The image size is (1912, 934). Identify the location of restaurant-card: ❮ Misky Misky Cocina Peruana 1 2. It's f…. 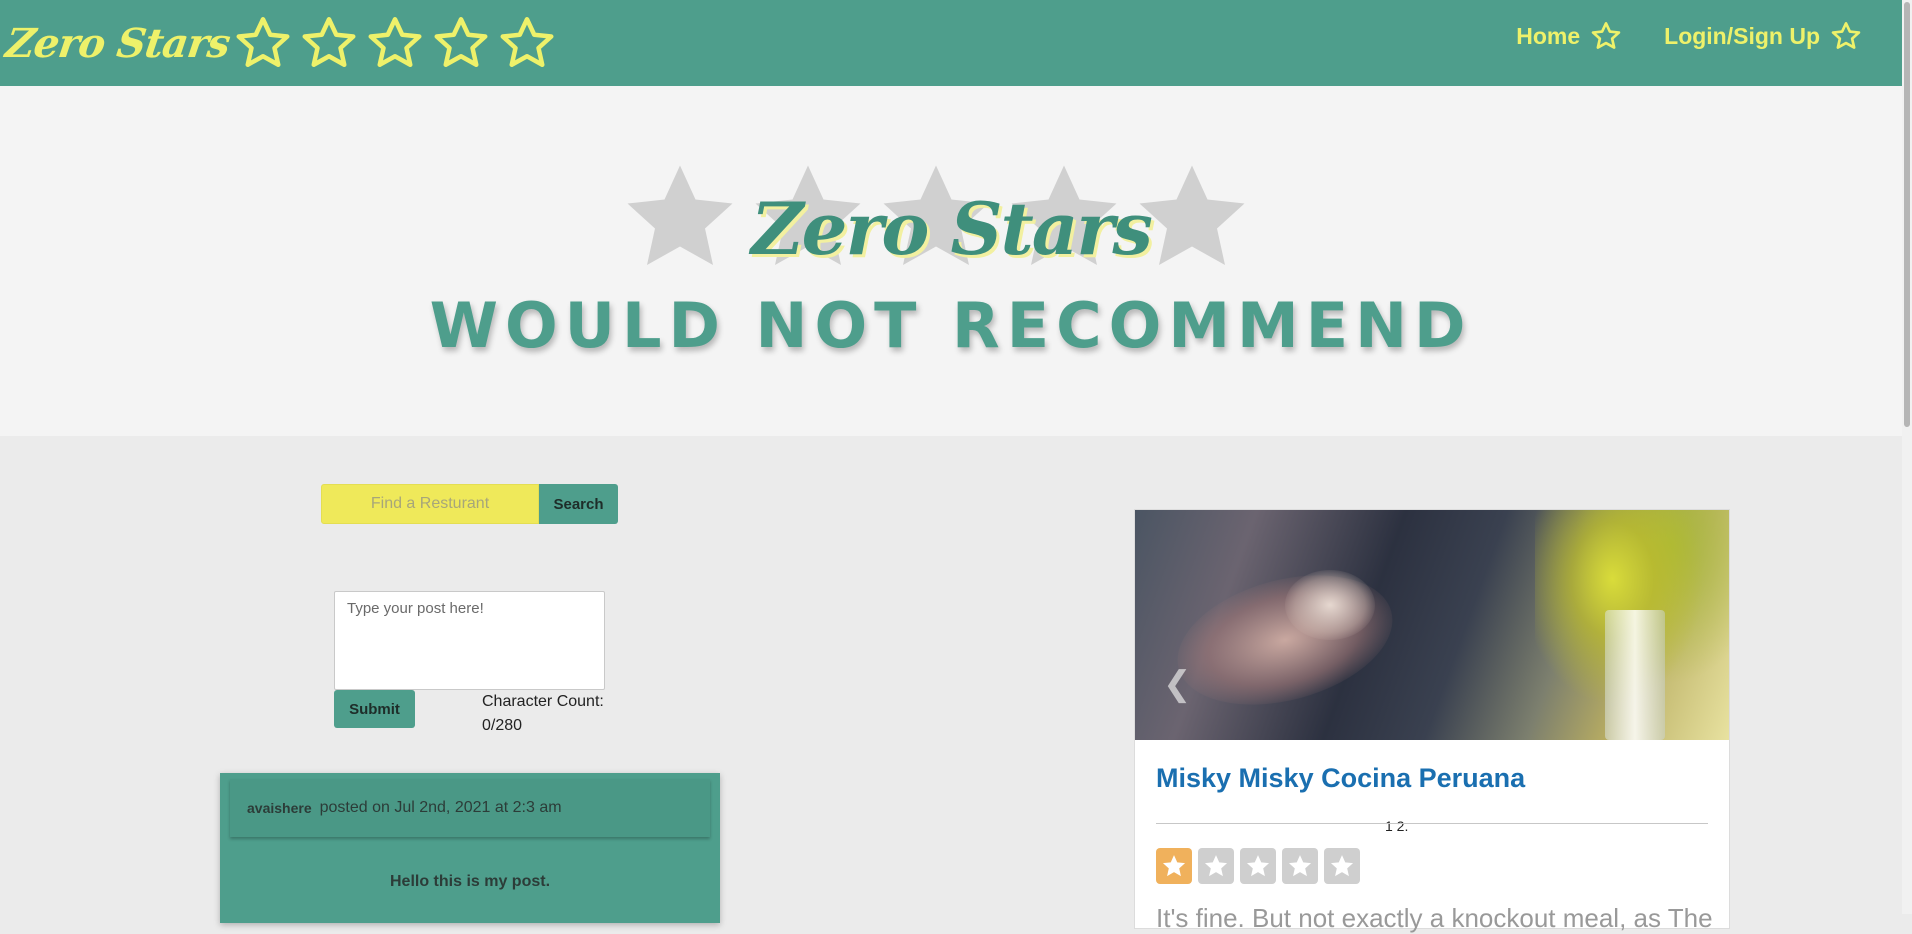
(1432, 721).